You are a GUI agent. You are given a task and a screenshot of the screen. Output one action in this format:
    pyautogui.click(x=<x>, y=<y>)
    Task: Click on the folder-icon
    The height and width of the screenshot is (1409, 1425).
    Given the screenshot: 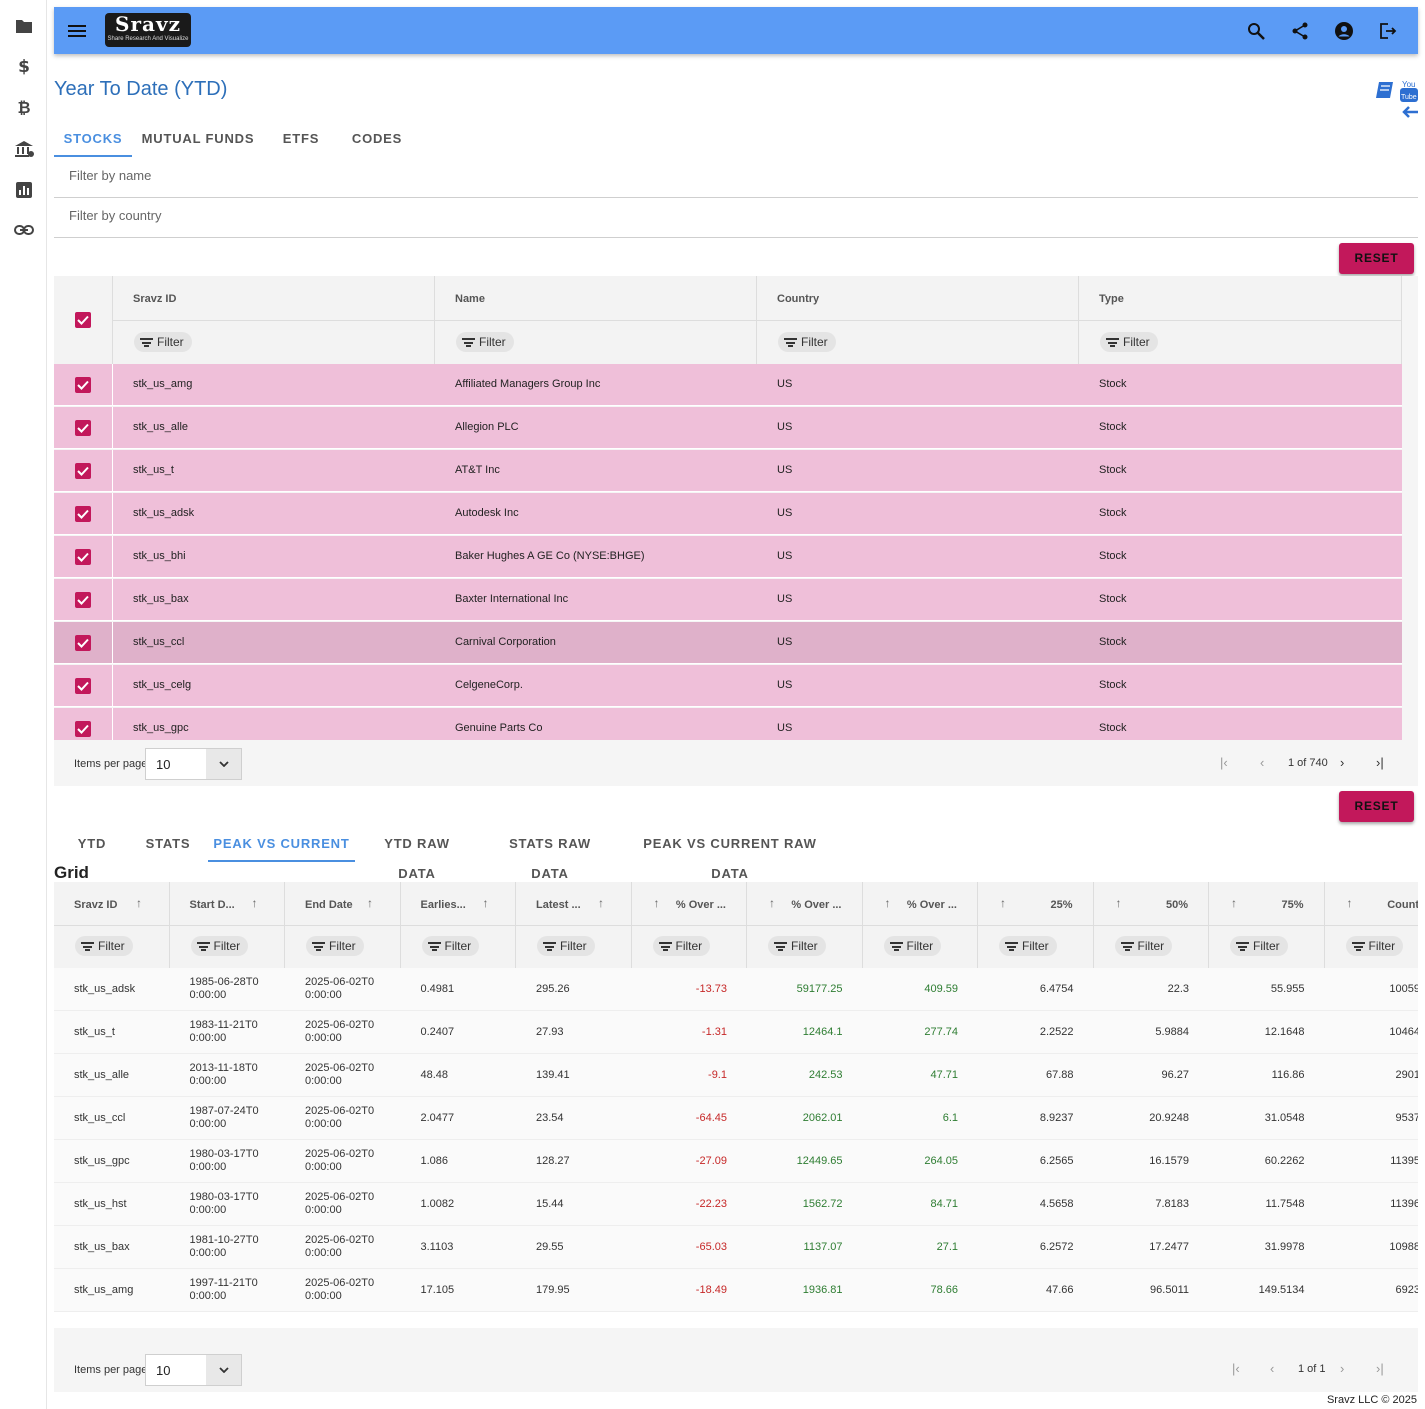 What is the action you would take?
    pyautogui.click(x=24, y=26)
    